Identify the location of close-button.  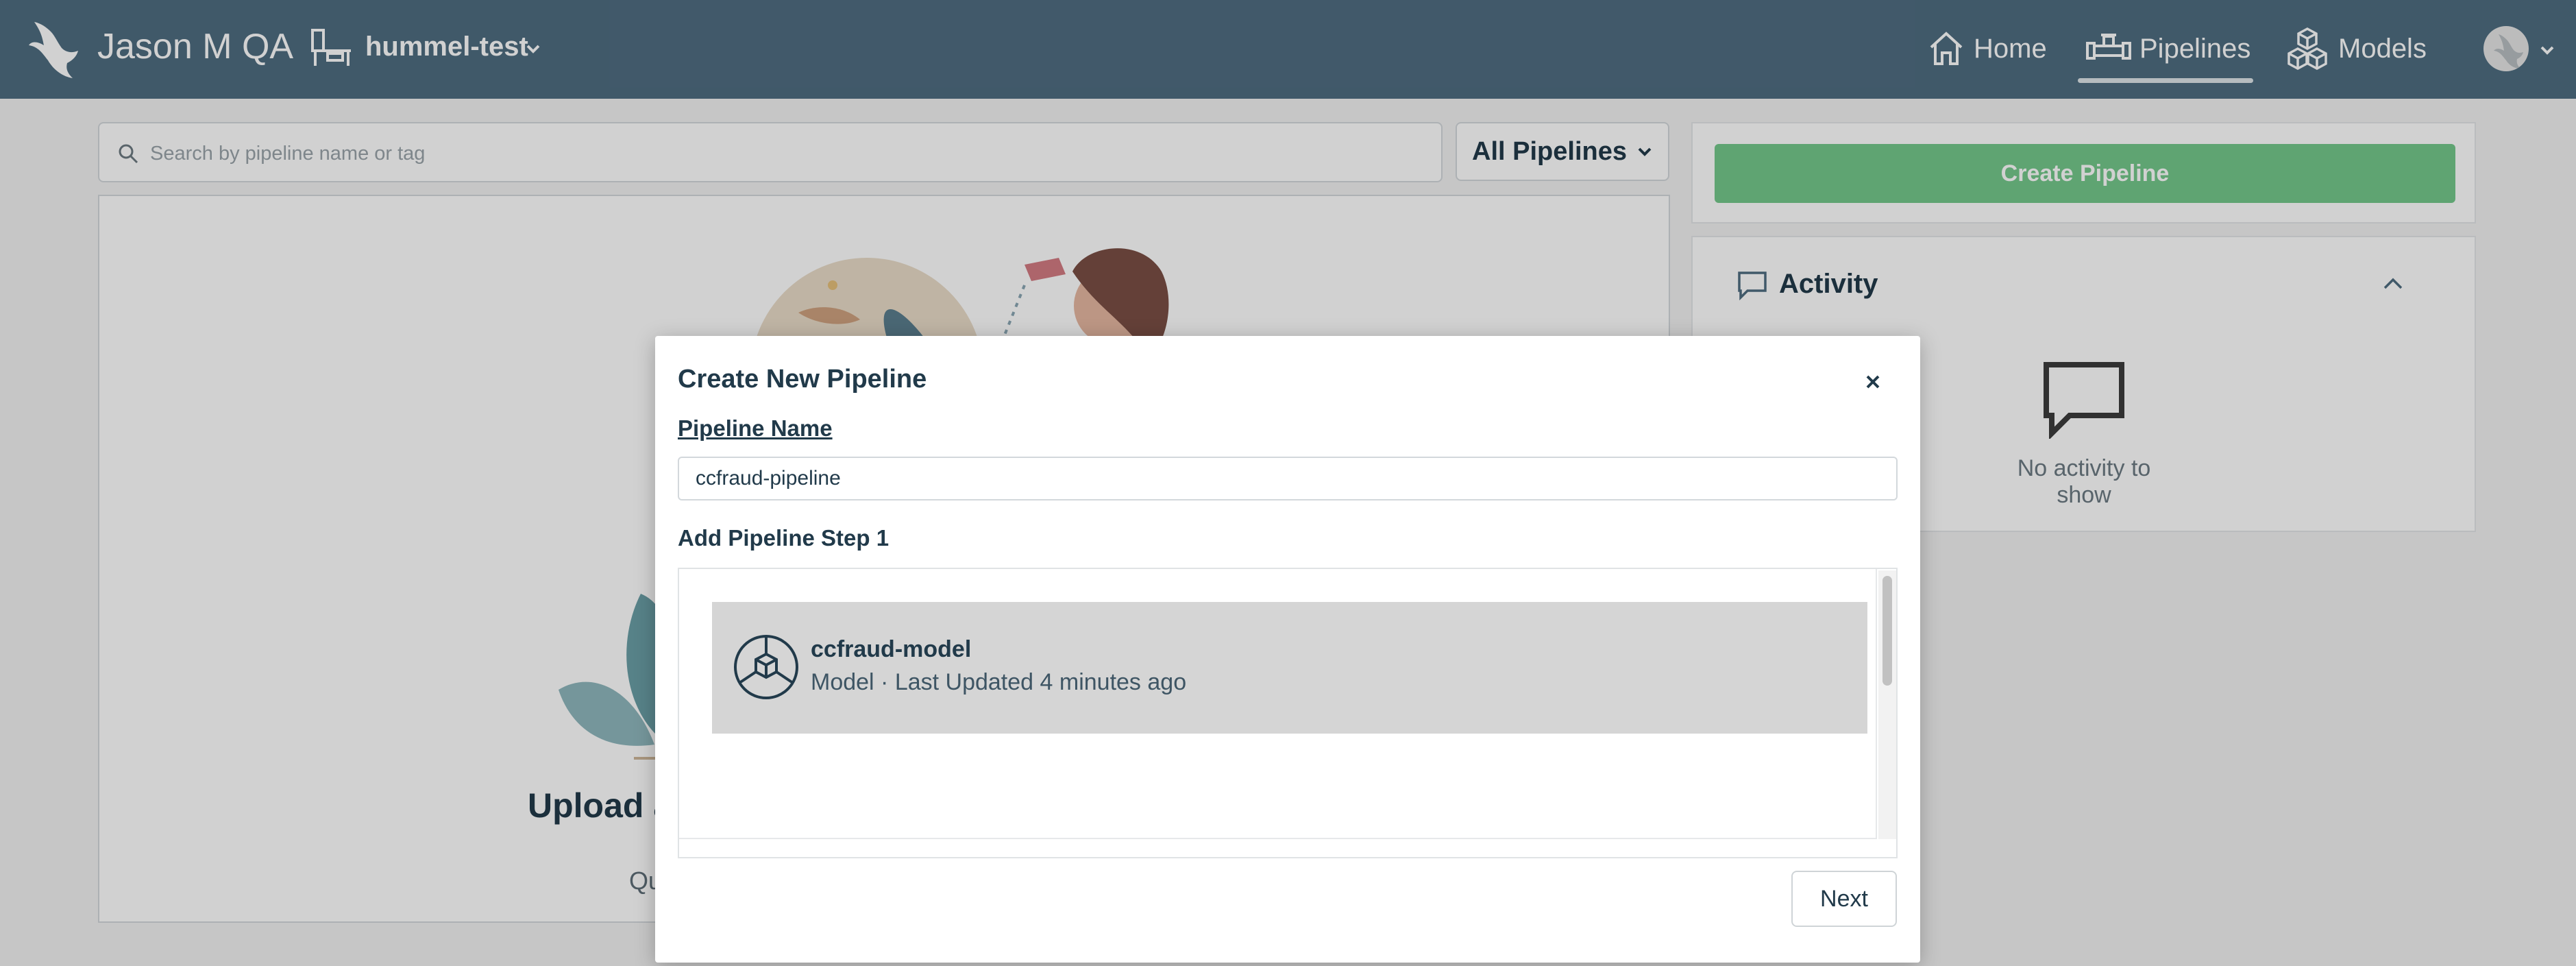
(1873, 382).